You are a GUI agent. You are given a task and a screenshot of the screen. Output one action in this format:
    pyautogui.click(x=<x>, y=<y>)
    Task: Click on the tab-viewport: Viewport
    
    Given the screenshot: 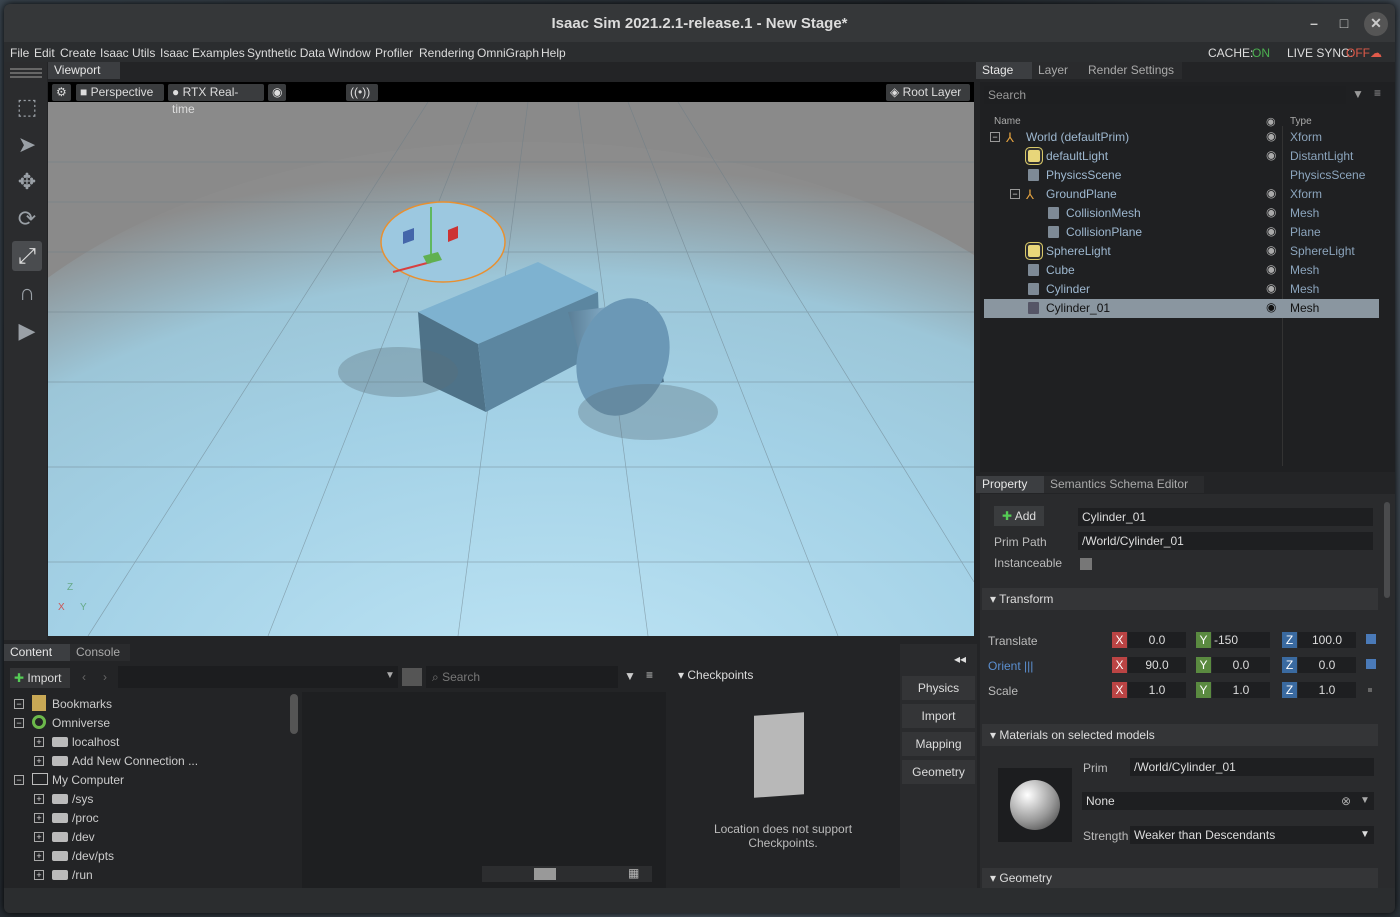 What is the action you would take?
    pyautogui.click(x=84, y=70)
    